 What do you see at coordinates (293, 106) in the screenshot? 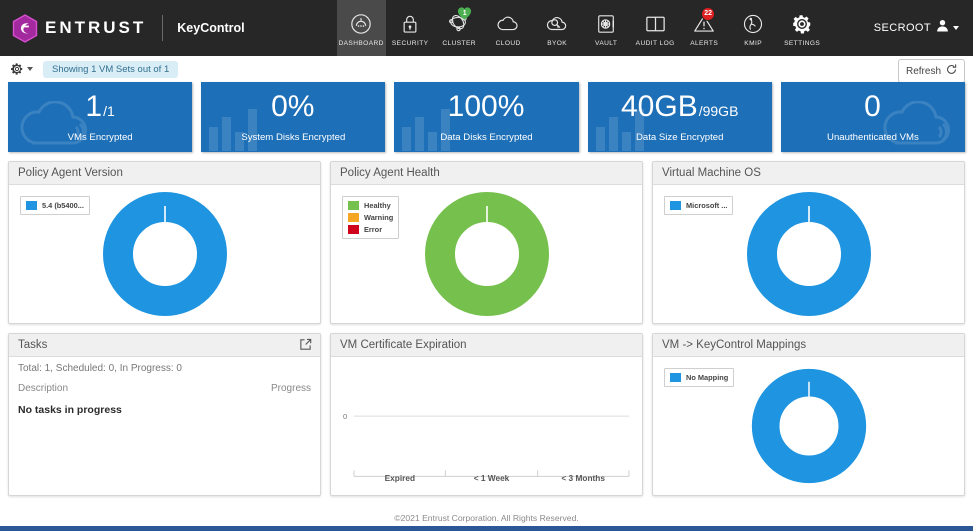
I see `kpi-value: 0%` at bounding box center [293, 106].